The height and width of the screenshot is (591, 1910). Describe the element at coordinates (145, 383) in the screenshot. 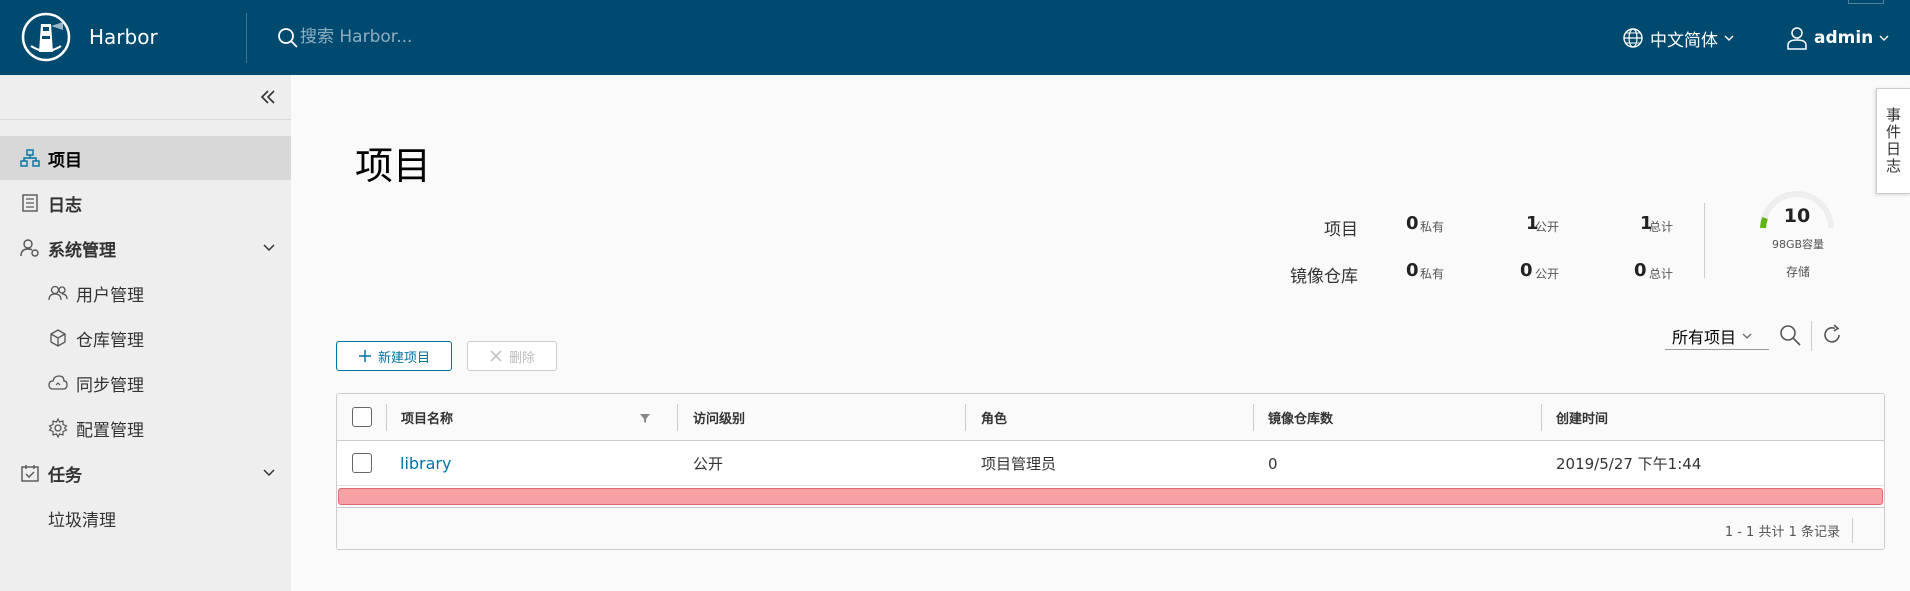

I see `sidebar-item-replication: 同步管理` at that location.